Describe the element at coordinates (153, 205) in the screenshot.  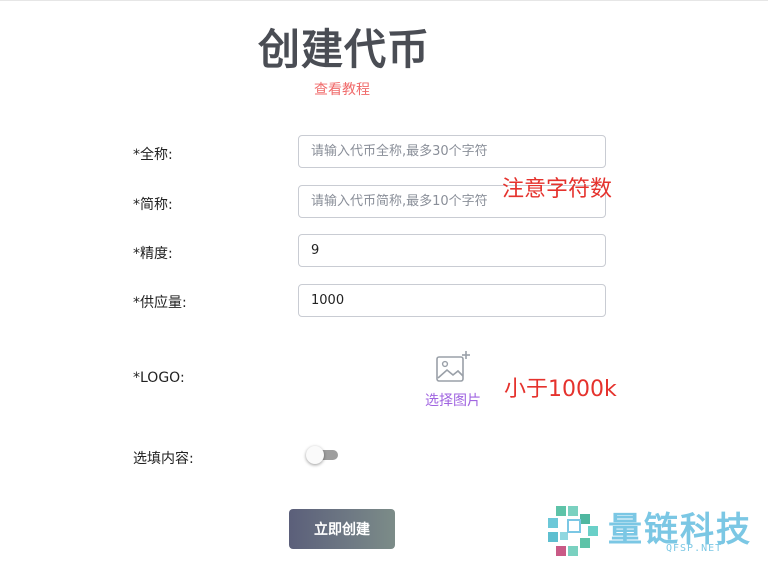
I see `short-name-label: *简称:` at that location.